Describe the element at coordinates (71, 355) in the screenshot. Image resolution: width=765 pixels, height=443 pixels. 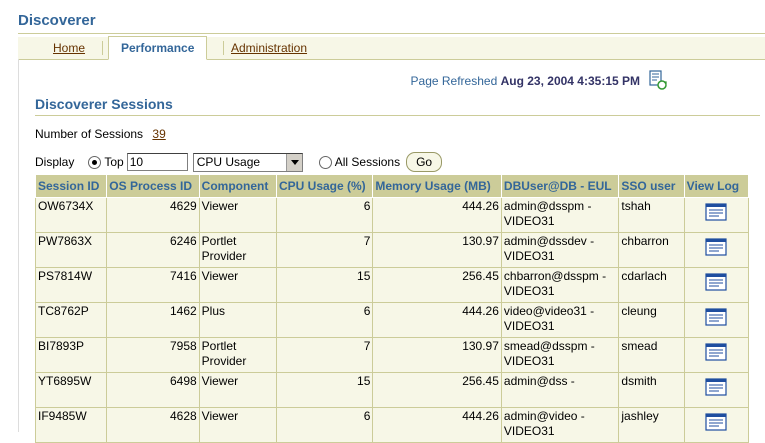
I see `cell-session-id: BI7893P` at that location.